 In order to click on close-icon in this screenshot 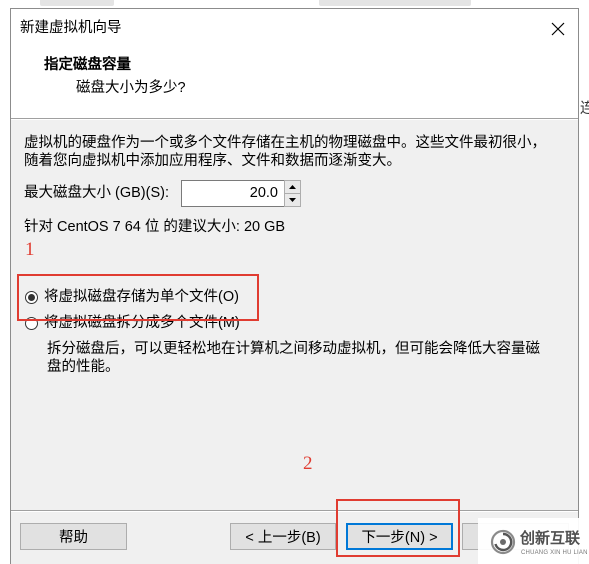, I will do `click(558, 28)`.